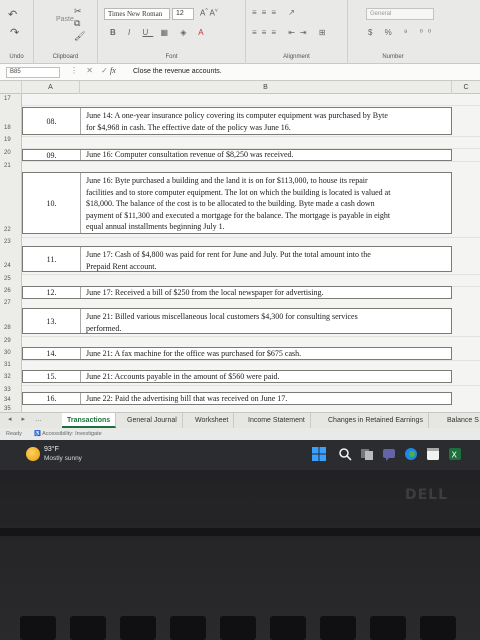  I want to click on alignment-group-label: Alignment, so click(296, 57).